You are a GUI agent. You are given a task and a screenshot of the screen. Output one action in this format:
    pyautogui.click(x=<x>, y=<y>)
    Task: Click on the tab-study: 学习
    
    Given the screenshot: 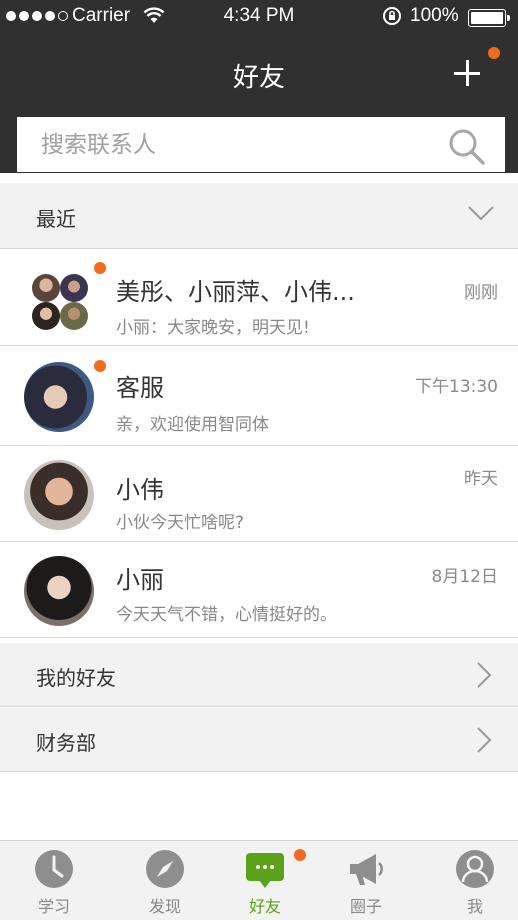 What is the action you would take?
    pyautogui.click(x=54, y=880)
    